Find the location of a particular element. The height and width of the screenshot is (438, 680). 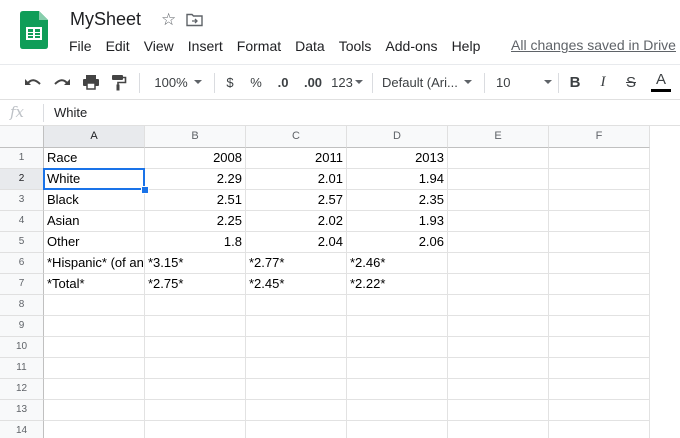

decrease-decimal-button: .0 is located at coordinates (283, 82).